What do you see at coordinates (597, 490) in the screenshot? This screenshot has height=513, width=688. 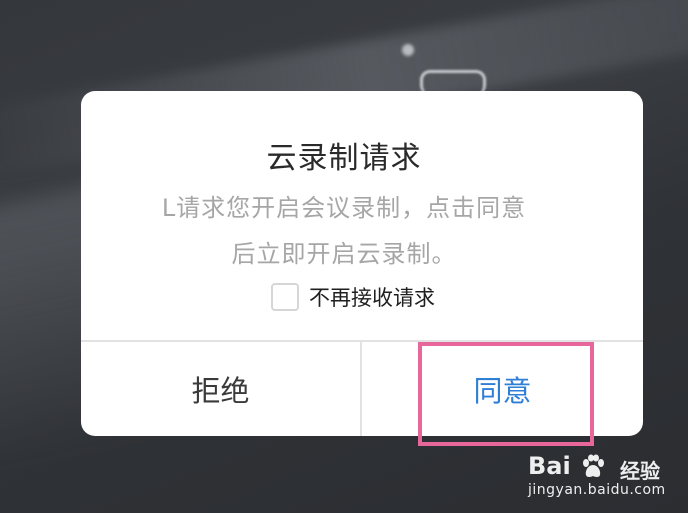 I see `watermark-url: jingyan.baidu.com` at bounding box center [597, 490].